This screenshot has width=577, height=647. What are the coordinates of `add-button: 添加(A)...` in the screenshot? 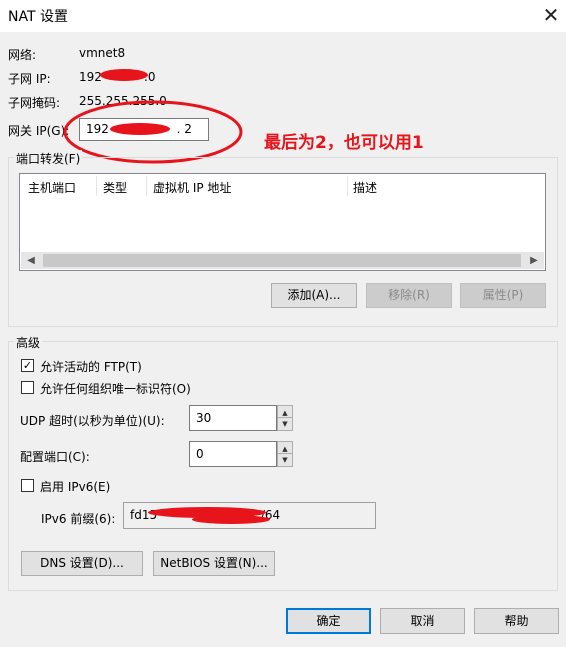 It's located at (314, 295).